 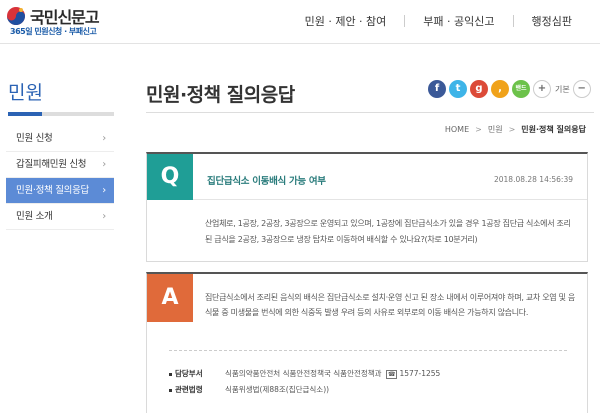 What do you see at coordinates (34, 216) in the screenshot?
I see `sidebar-item-label: 민원 소개` at bounding box center [34, 216].